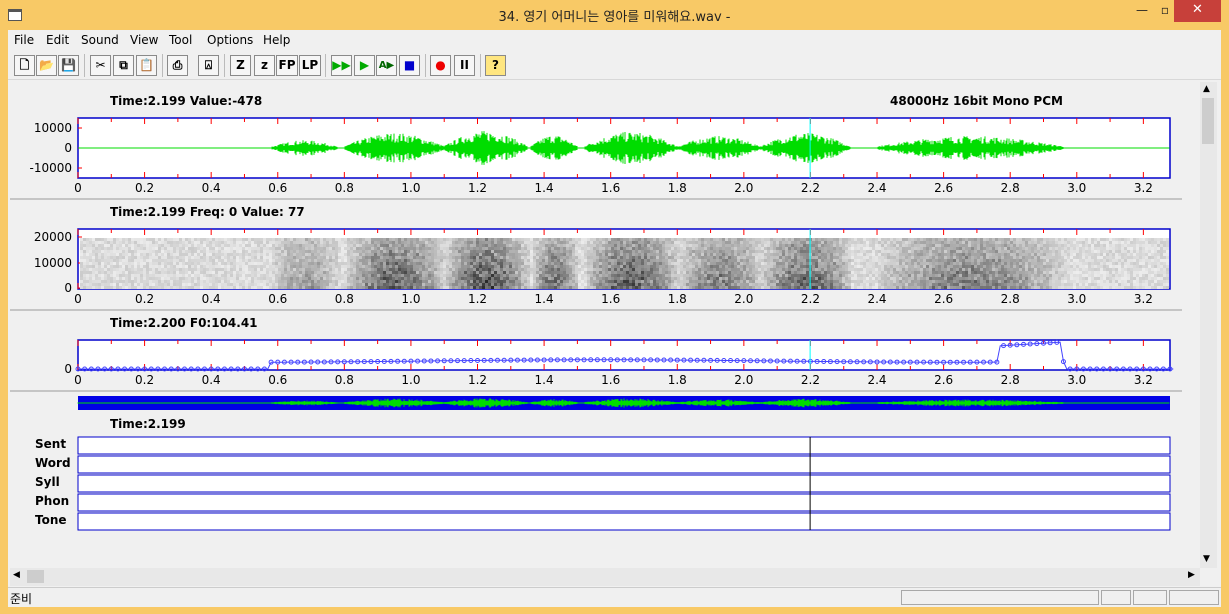  What do you see at coordinates (46, 65) in the screenshot?
I see `open-button: 📂` at bounding box center [46, 65].